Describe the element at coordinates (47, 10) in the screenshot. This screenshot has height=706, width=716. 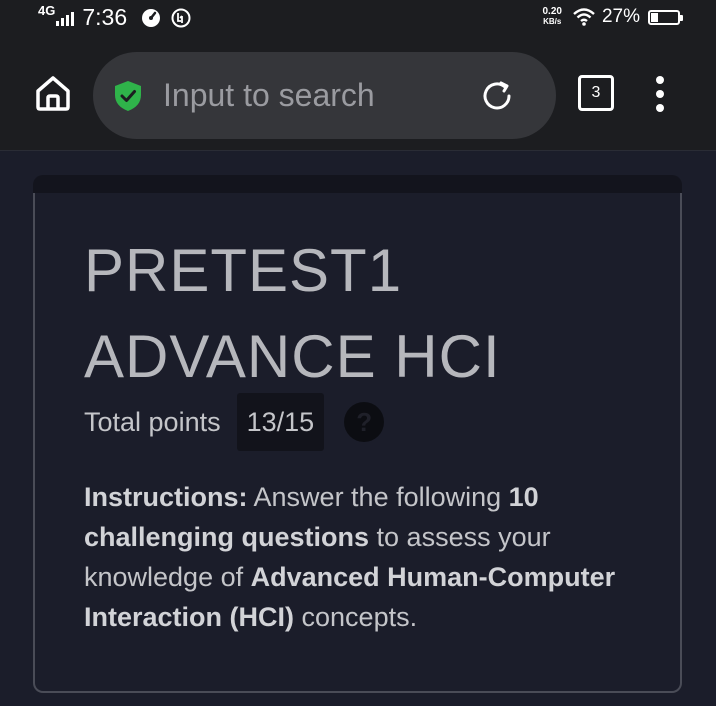
I see `network-type: 4G` at that location.